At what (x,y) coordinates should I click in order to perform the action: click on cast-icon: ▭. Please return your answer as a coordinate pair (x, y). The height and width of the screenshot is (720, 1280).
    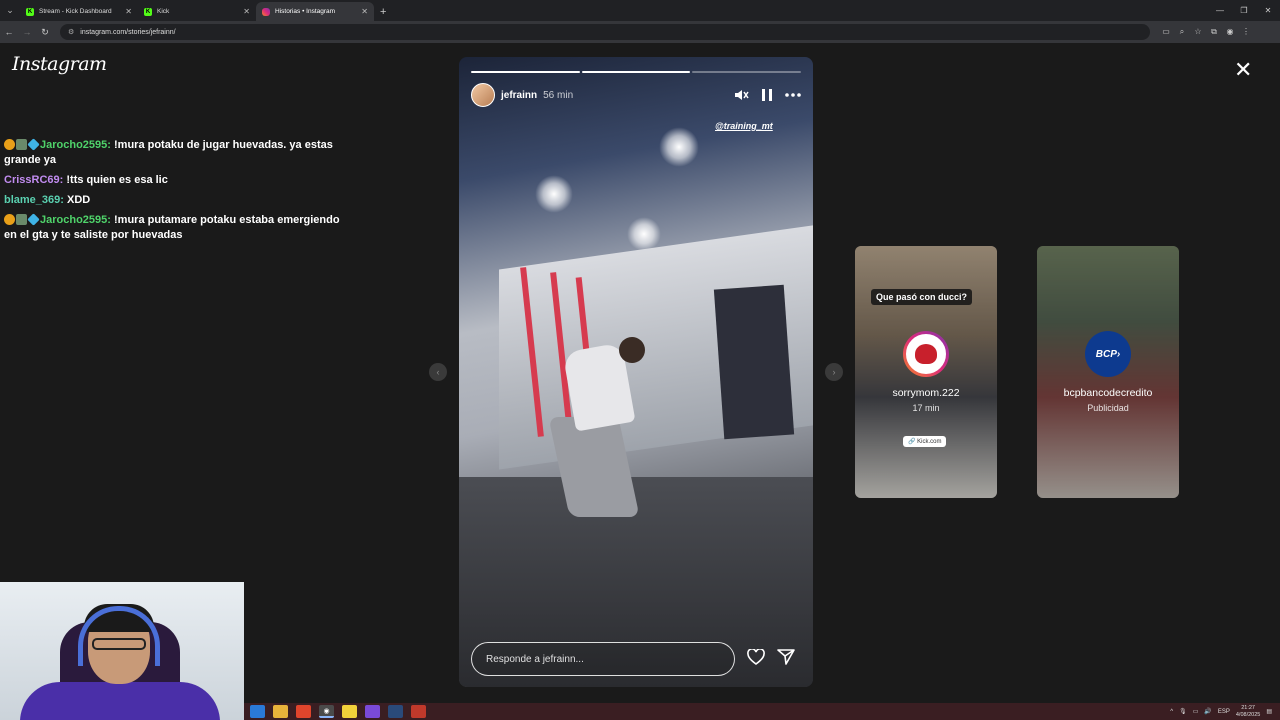
    Looking at the image, I should click on (1166, 32).